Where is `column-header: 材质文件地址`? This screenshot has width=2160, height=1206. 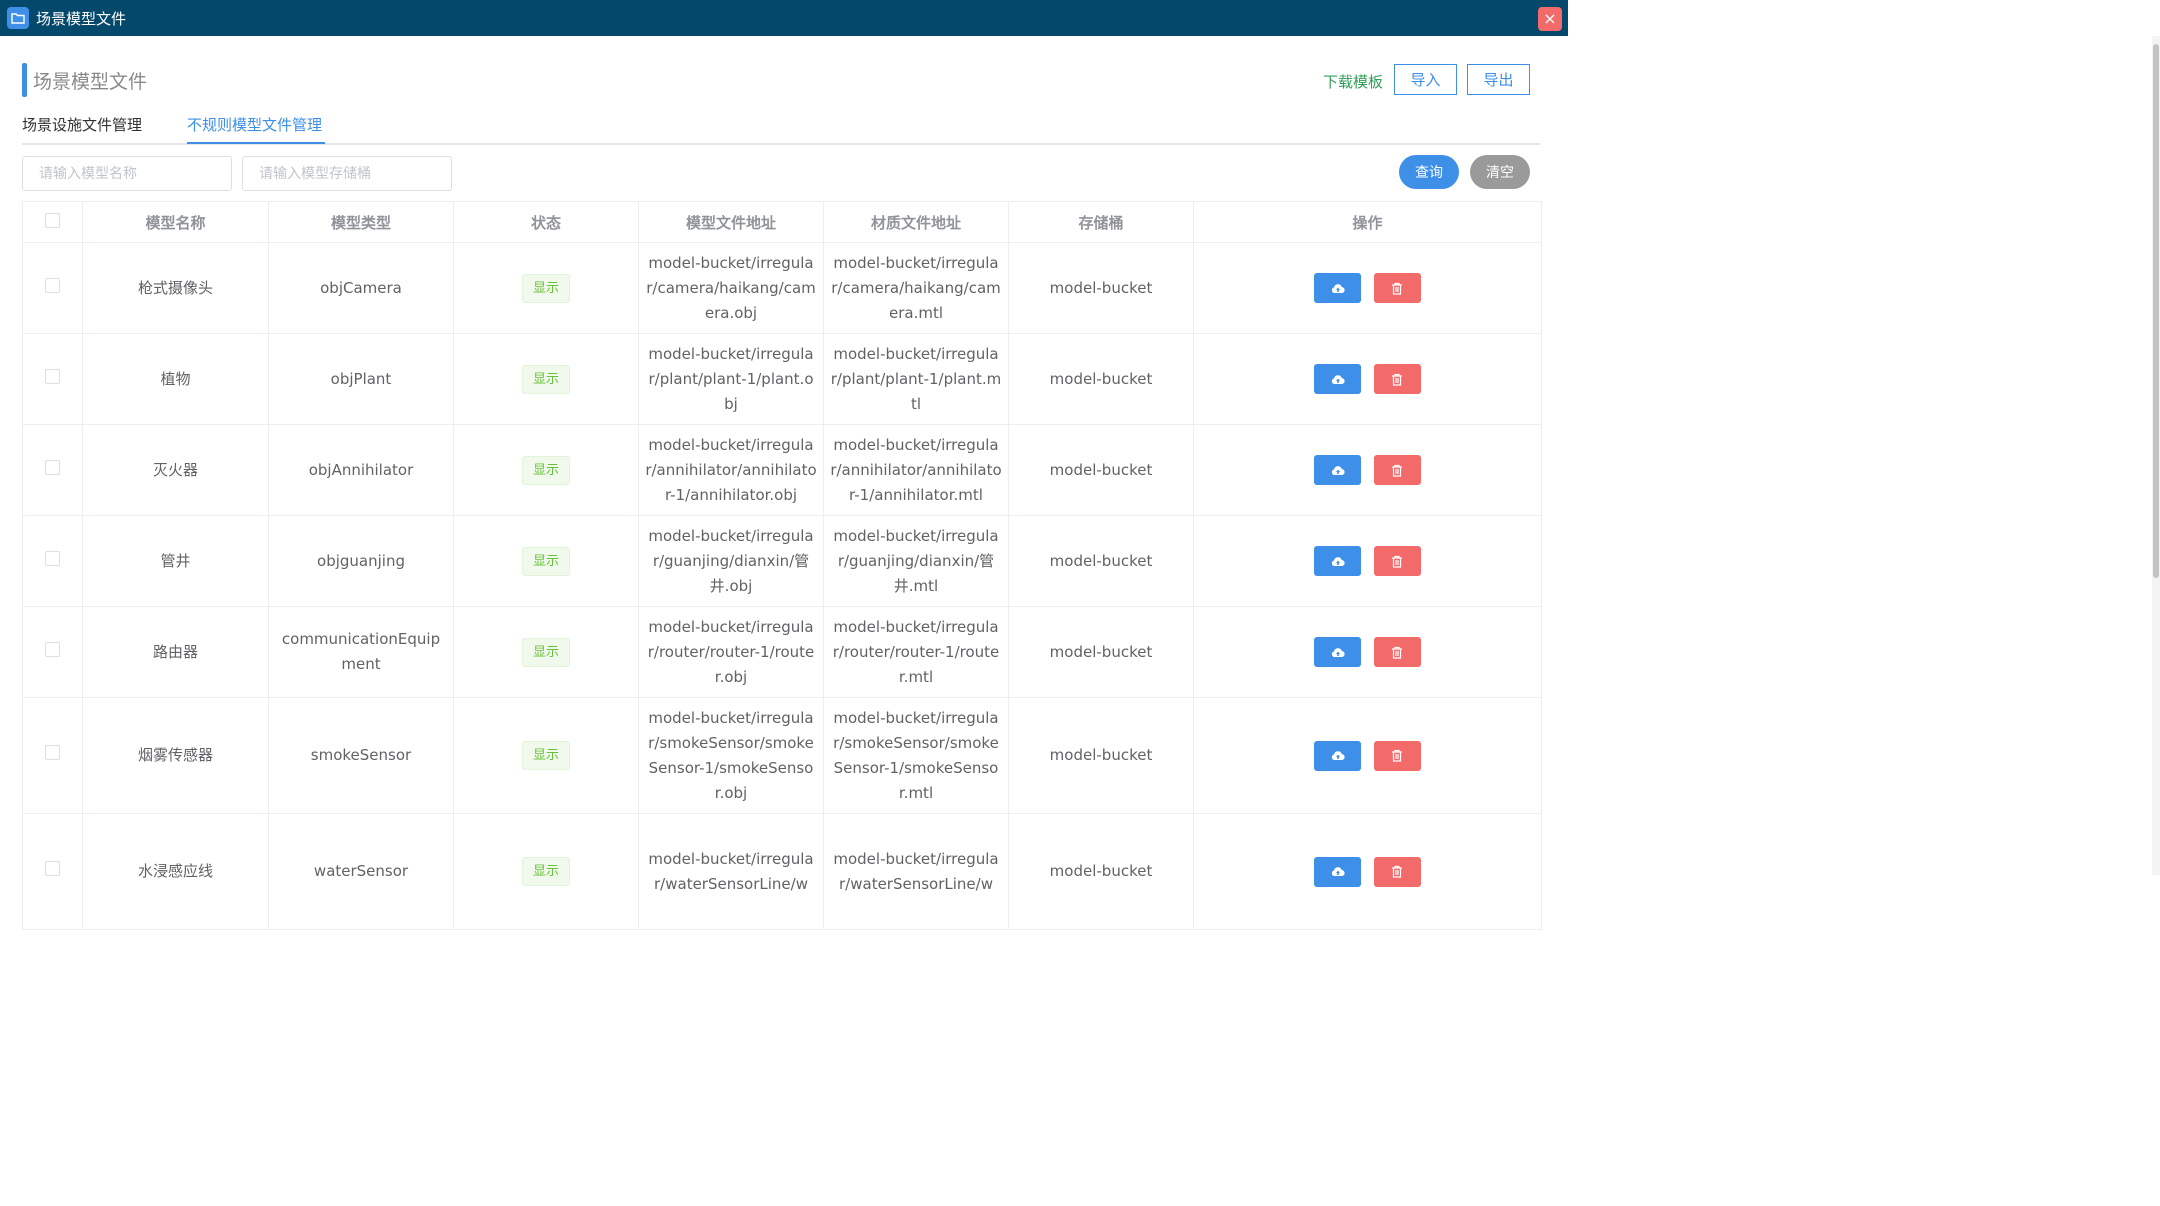 column-header: 材质文件地址 is located at coordinates (916, 222).